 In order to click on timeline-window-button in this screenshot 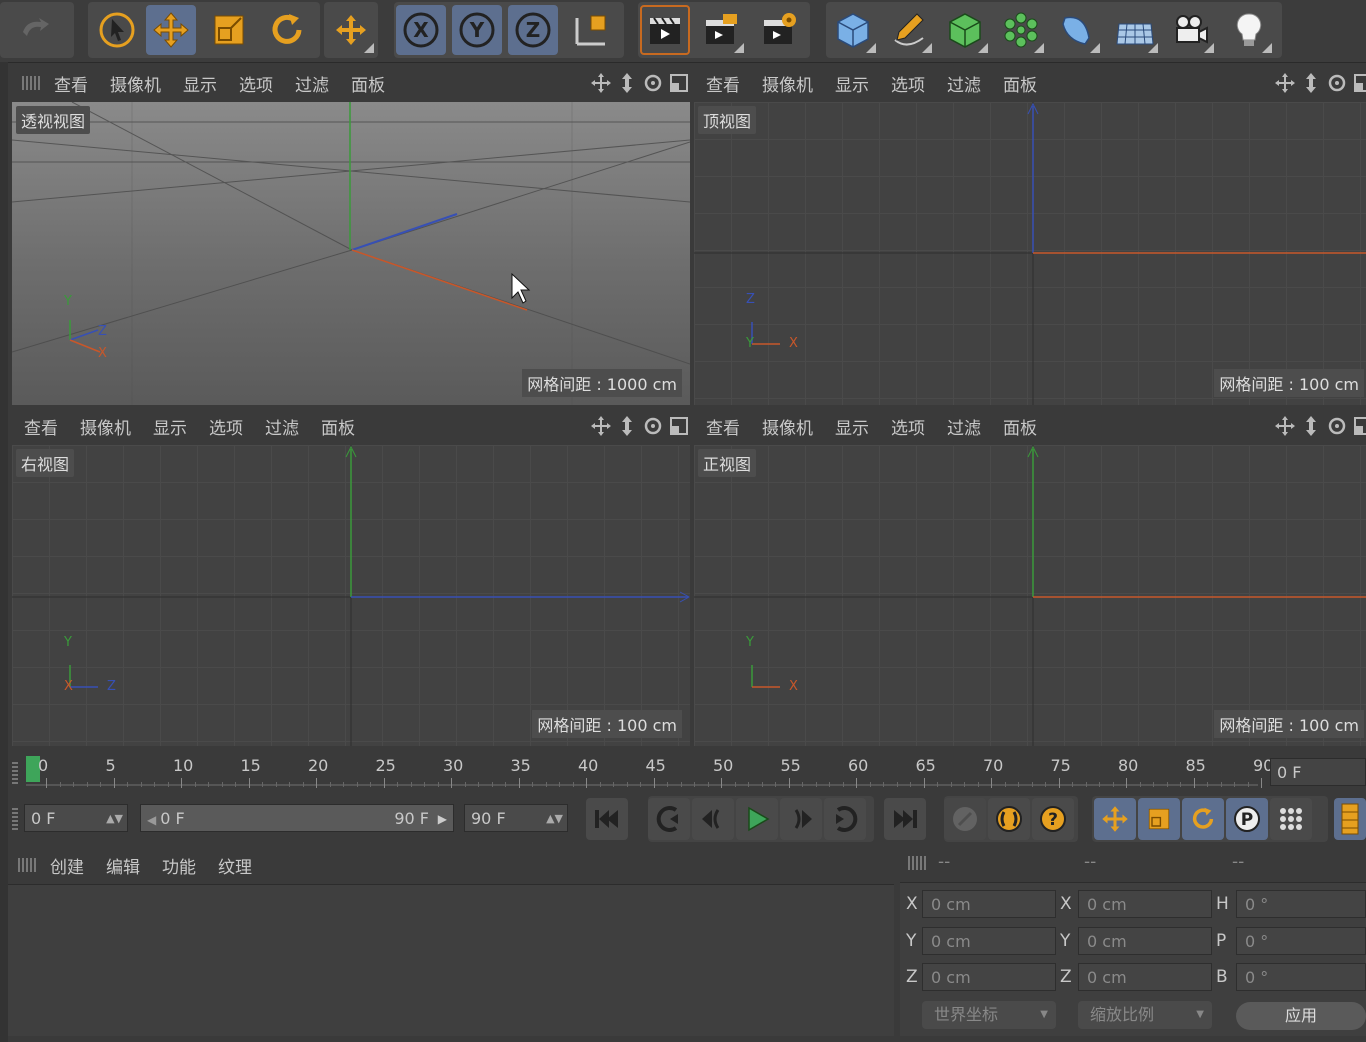, I will do `click(1350, 819)`.